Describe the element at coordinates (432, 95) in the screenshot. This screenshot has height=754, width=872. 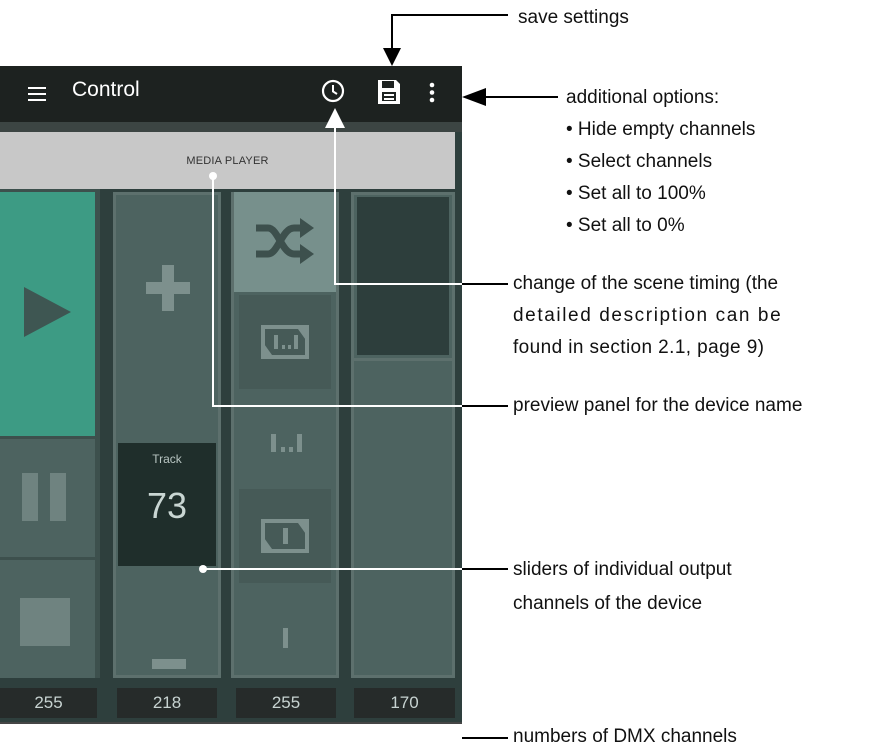
I see `more-vert-icon` at that location.